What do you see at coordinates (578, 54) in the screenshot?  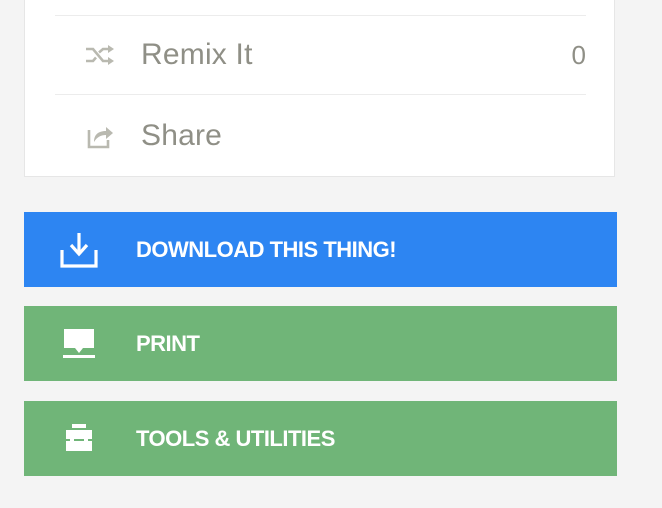 I see `remix-count: 0` at bounding box center [578, 54].